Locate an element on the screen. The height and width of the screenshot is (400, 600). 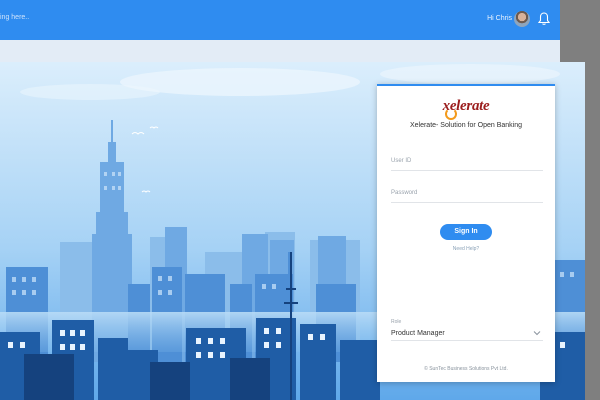
sign-in-button: Sign In is located at coordinates (466, 232).